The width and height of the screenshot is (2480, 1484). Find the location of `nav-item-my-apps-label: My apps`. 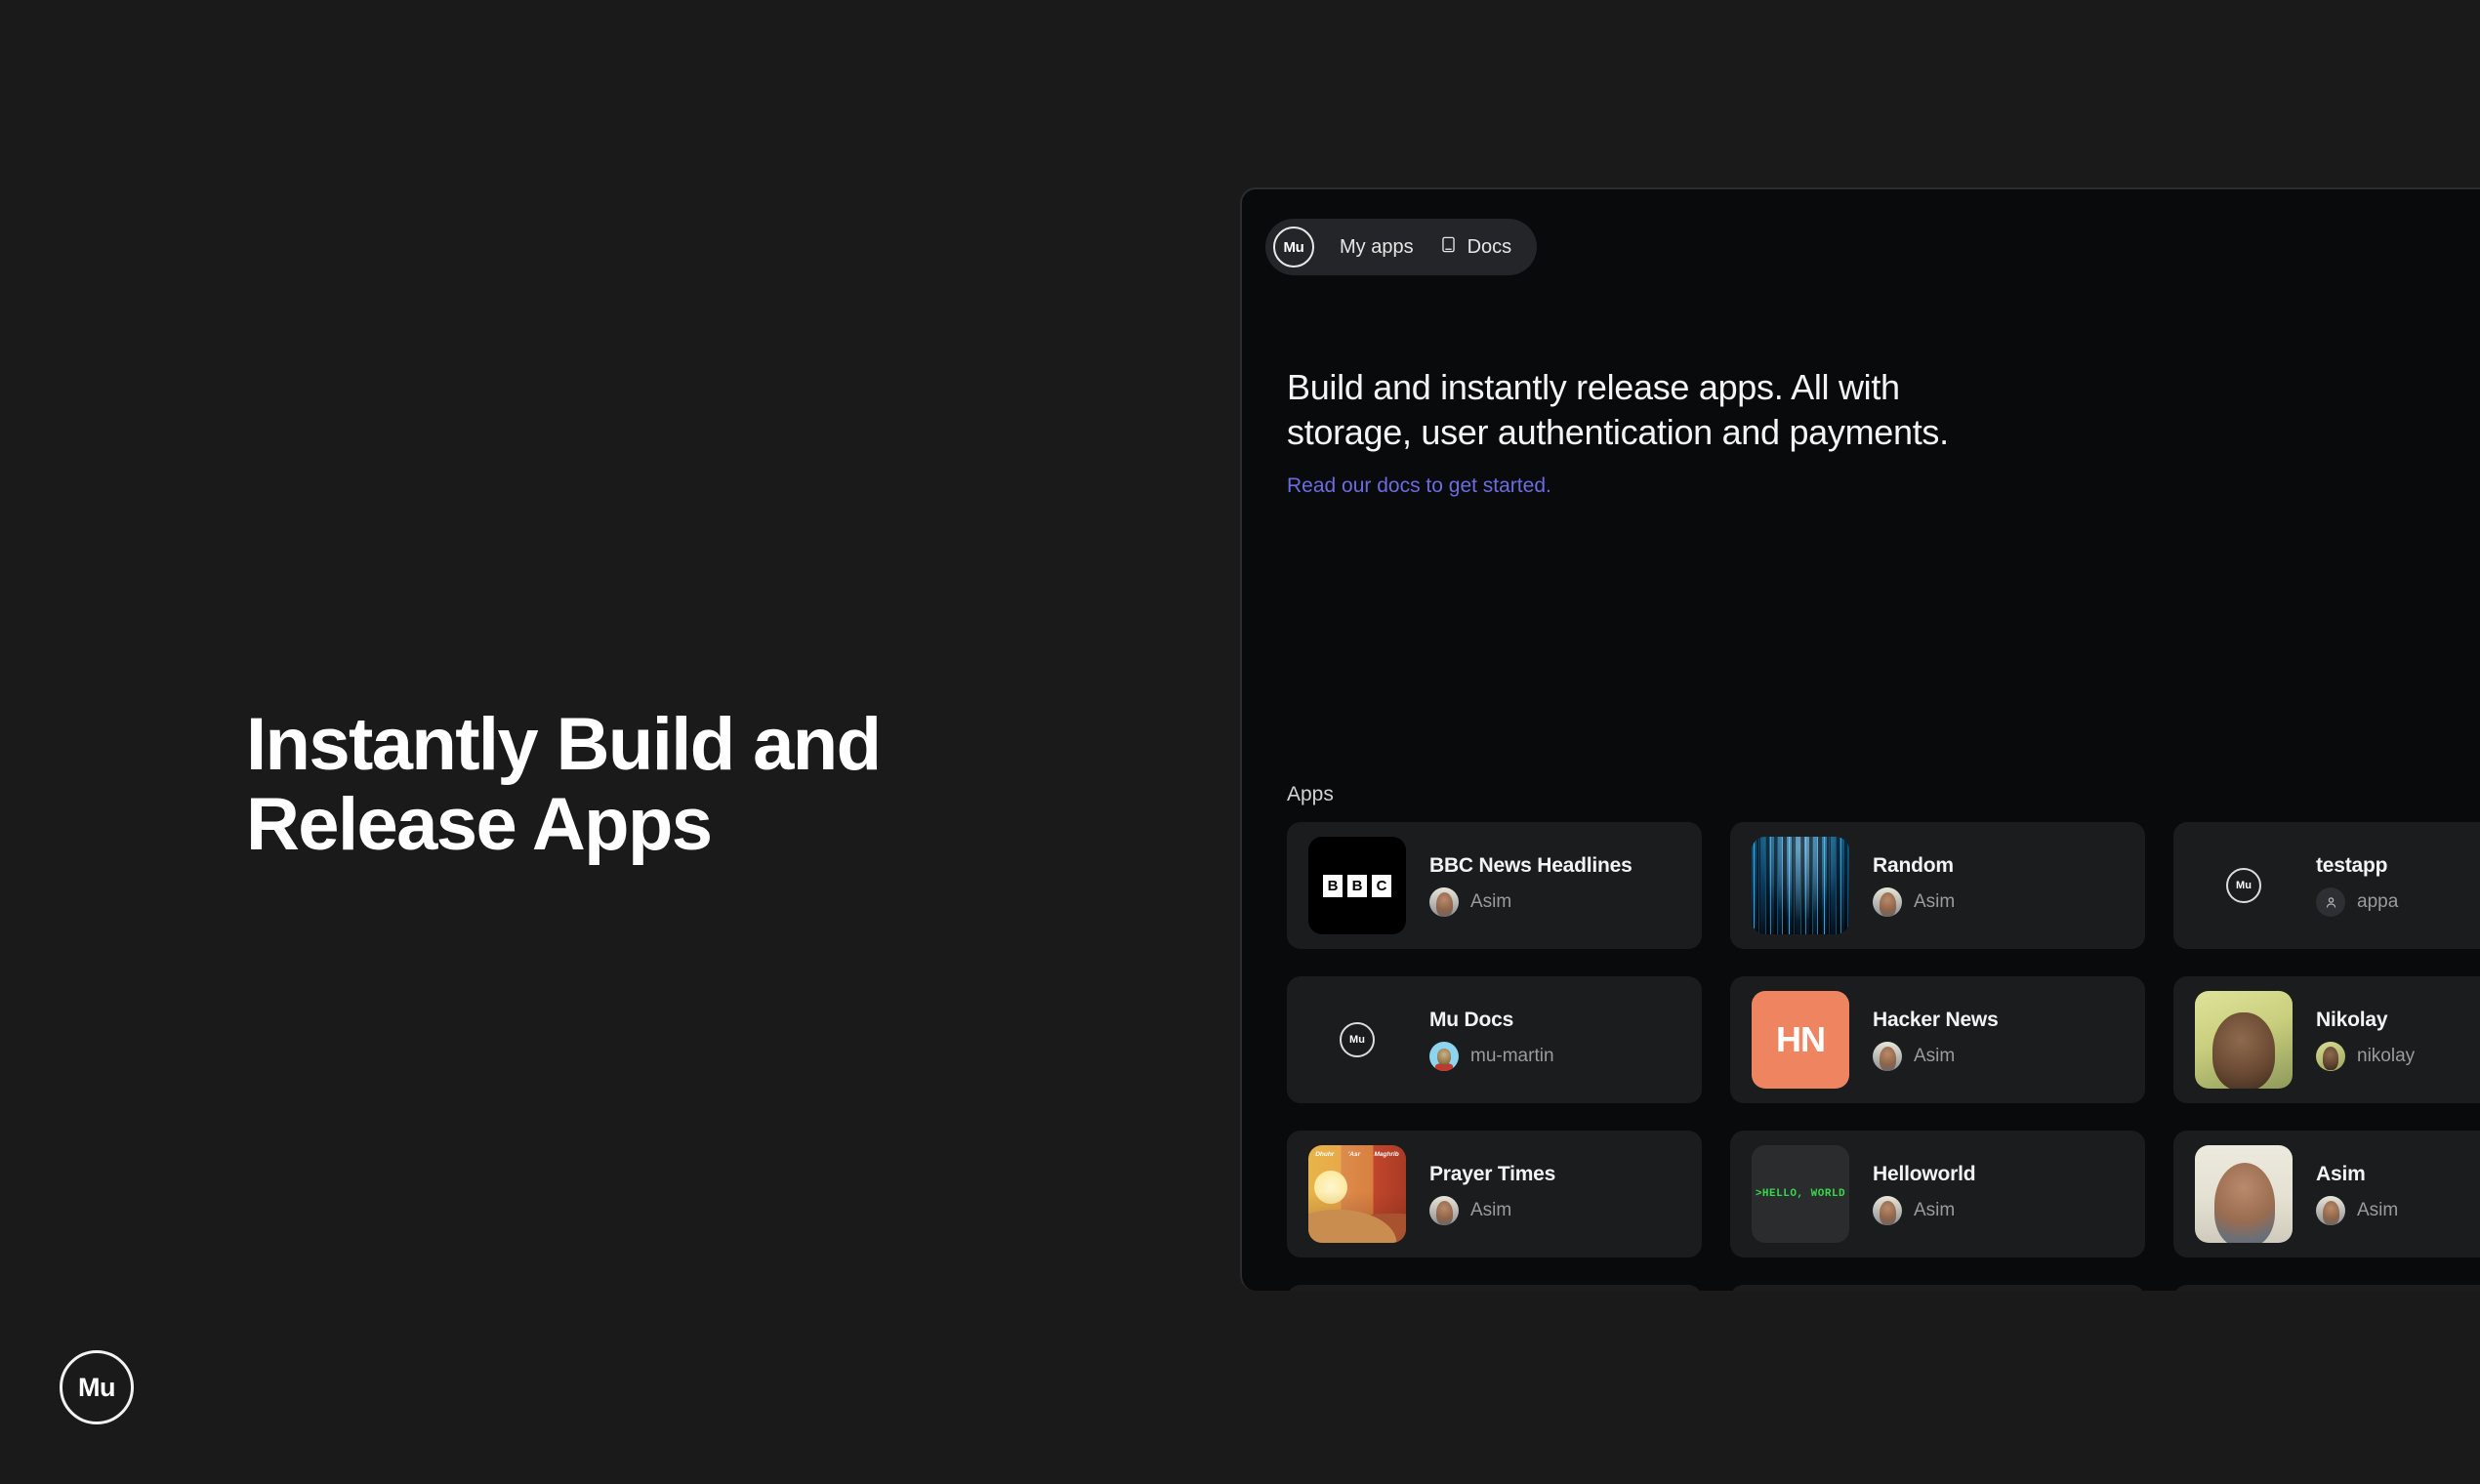

nav-item-my-apps-label: My apps is located at coordinates (1377, 247).